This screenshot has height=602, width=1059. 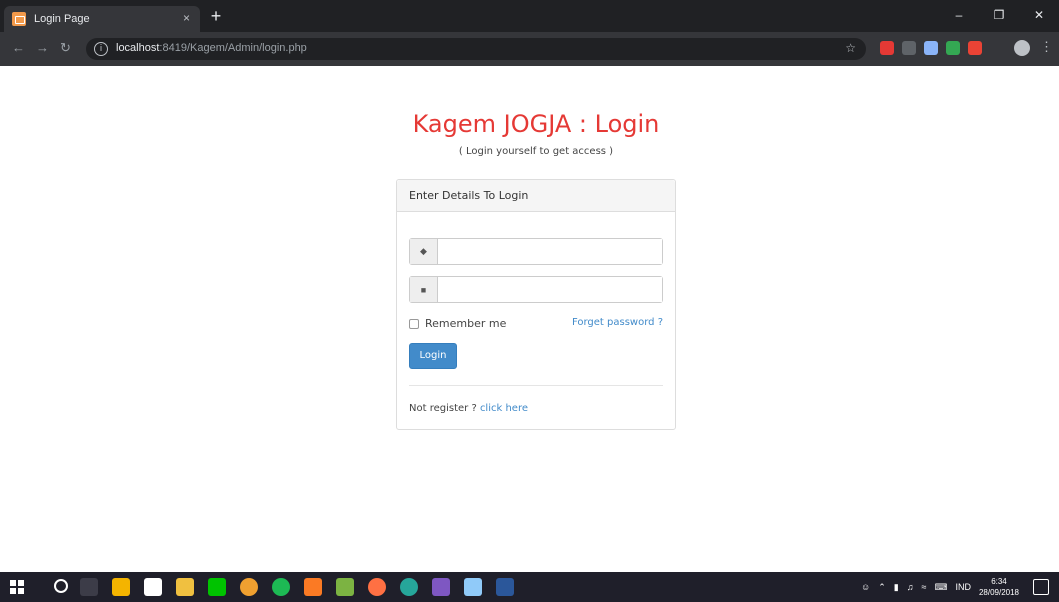 What do you see at coordinates (536, 124) in the screenshot?
I see `page-title: Kagem JOGJA : Login` at bounding box center [536, 124].